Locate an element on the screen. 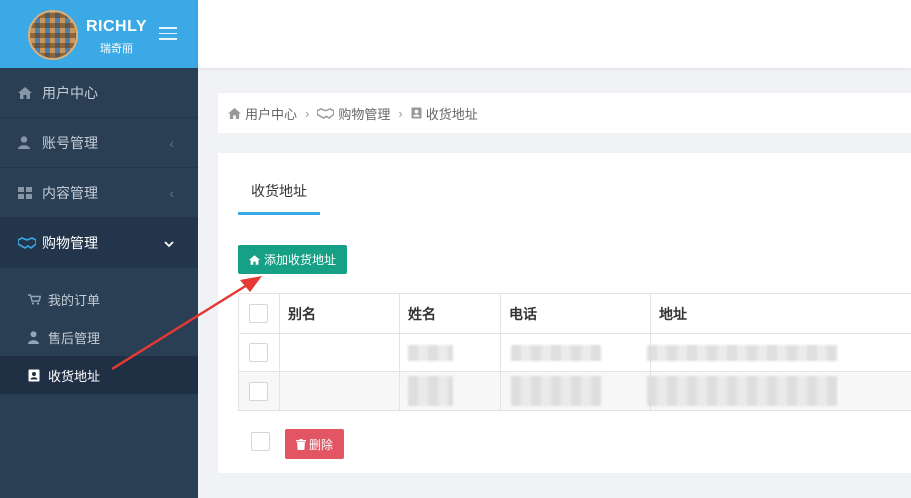  grid-icon is located at coordinates (27, 192).